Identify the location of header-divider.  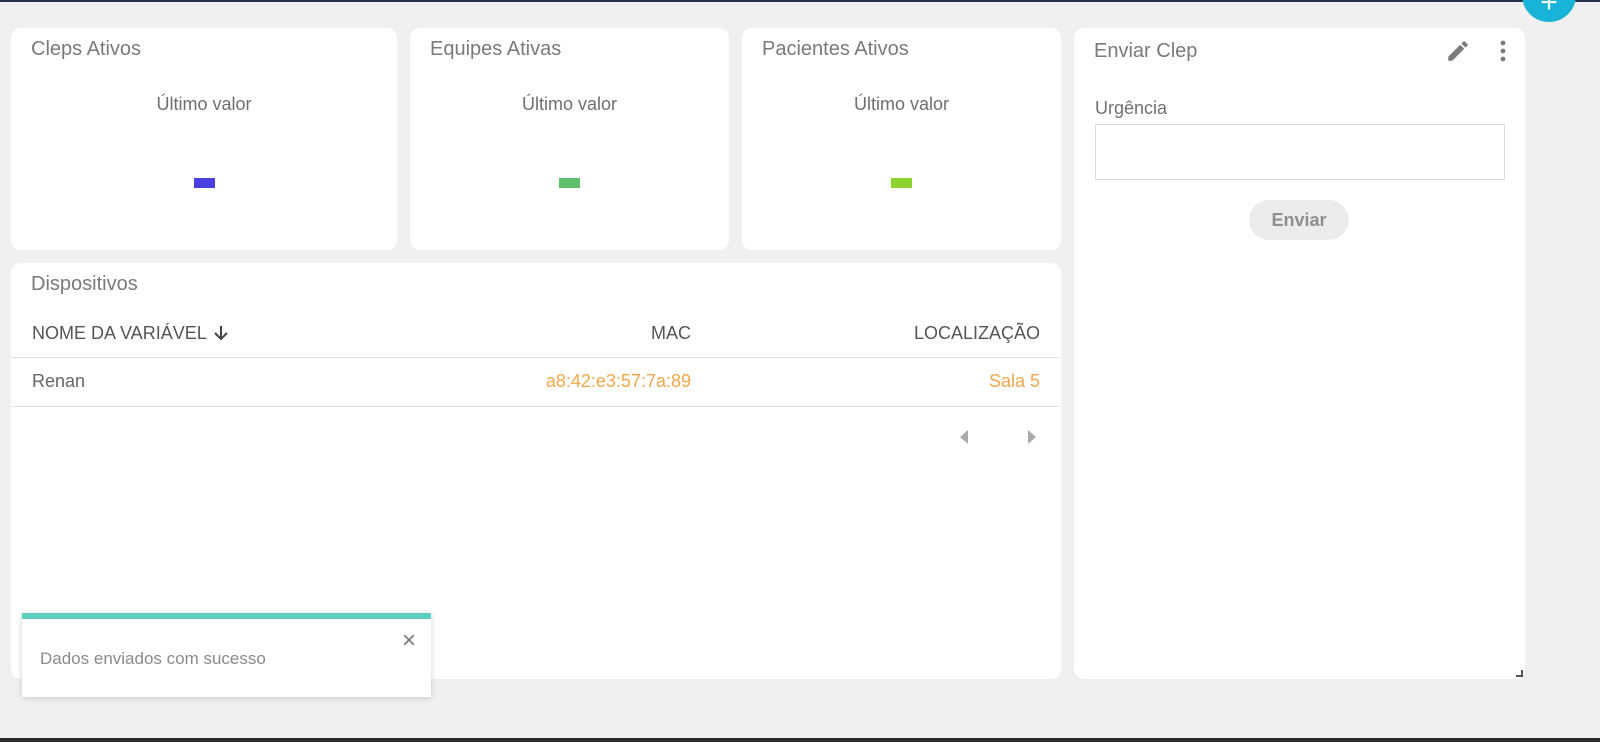
(535, 357).